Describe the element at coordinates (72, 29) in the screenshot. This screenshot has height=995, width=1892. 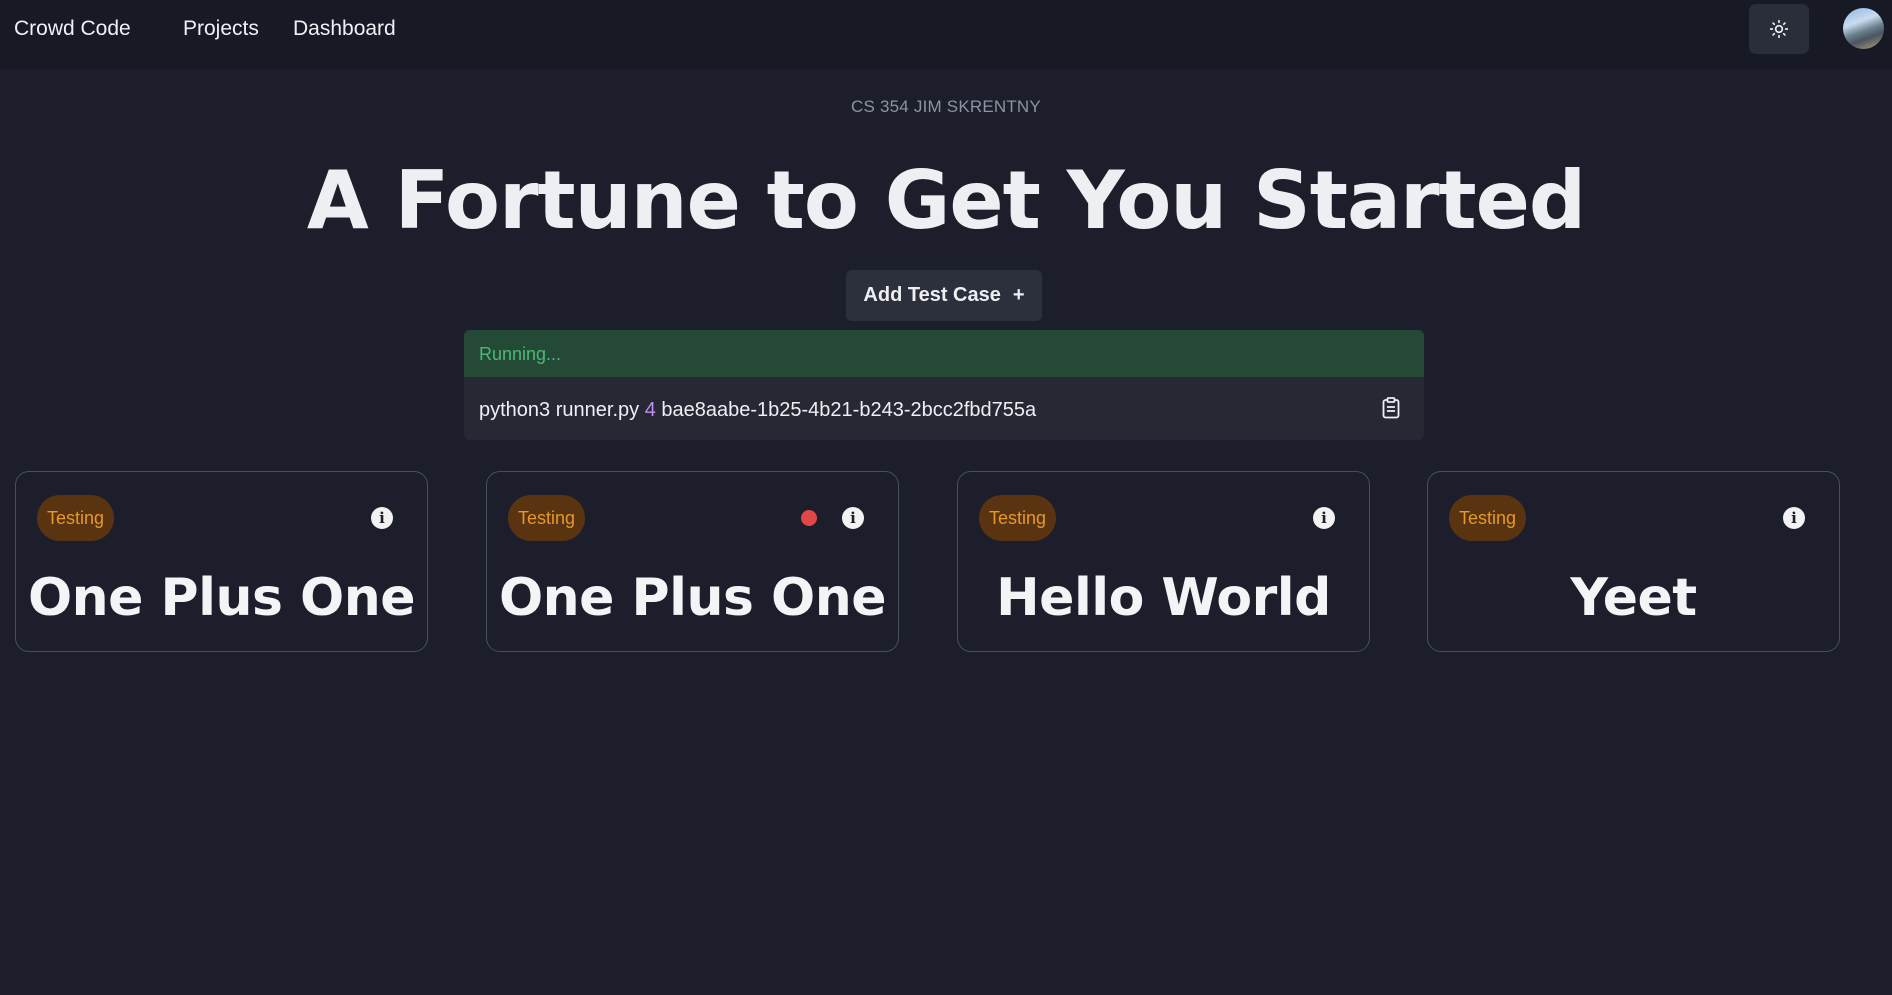
I see `brand-logo: Crowd Code` at that location.